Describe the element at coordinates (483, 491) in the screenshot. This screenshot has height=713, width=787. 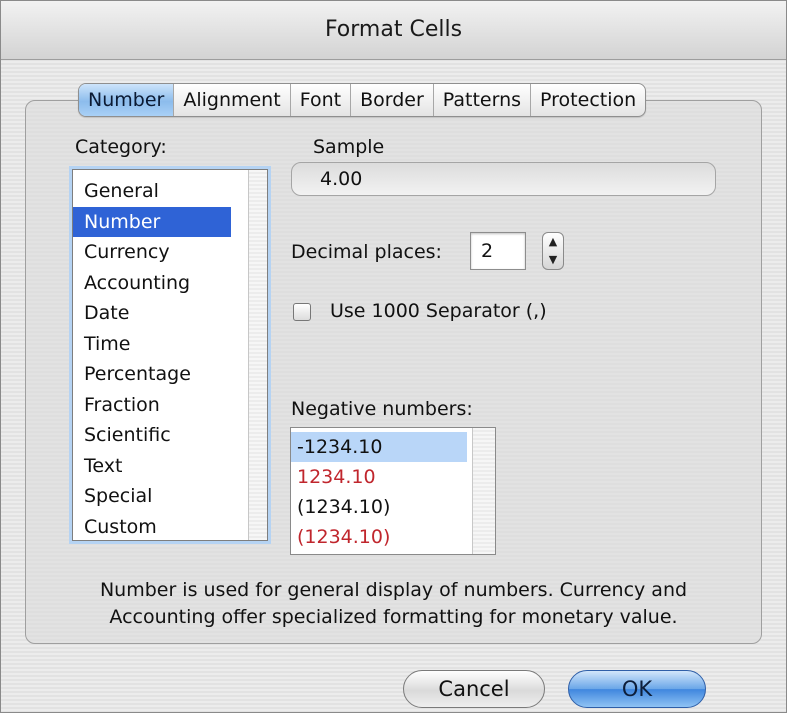
I see `negative-numbers-scrollbar` at that location.